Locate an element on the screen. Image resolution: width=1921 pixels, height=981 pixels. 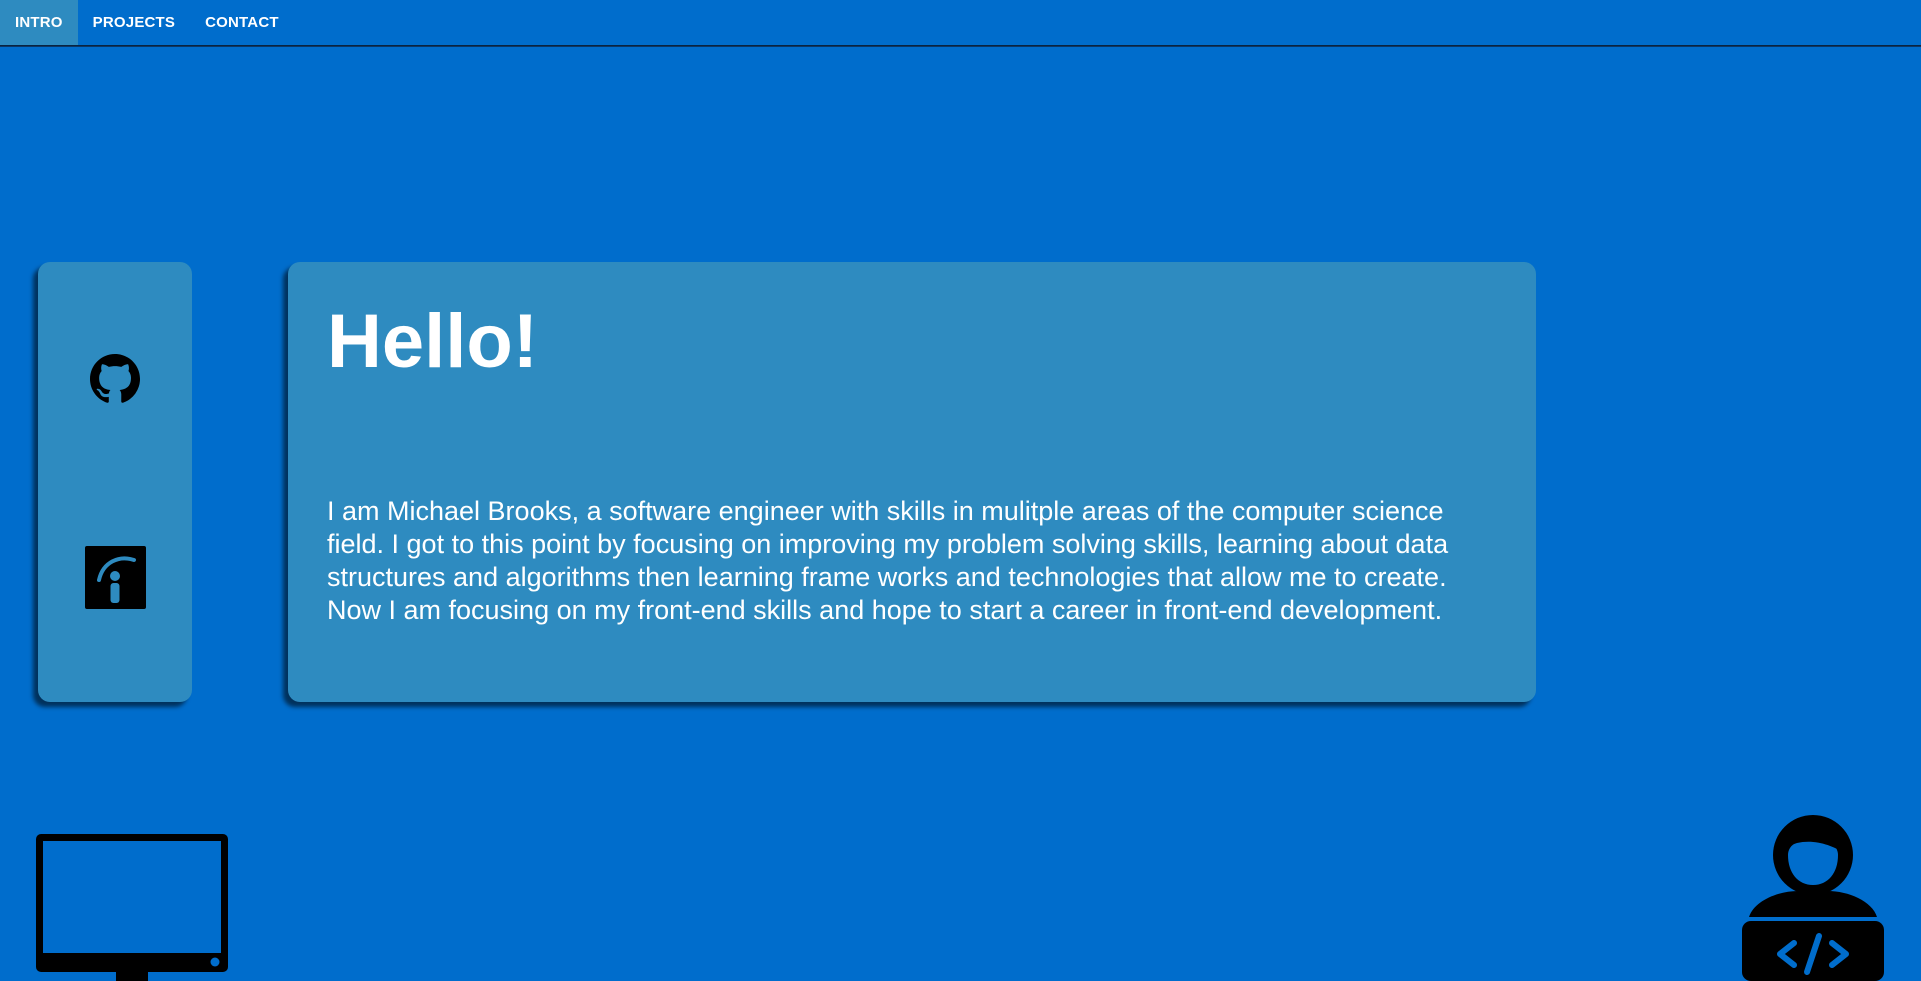
github-icon is located at coordinates (115, 378).